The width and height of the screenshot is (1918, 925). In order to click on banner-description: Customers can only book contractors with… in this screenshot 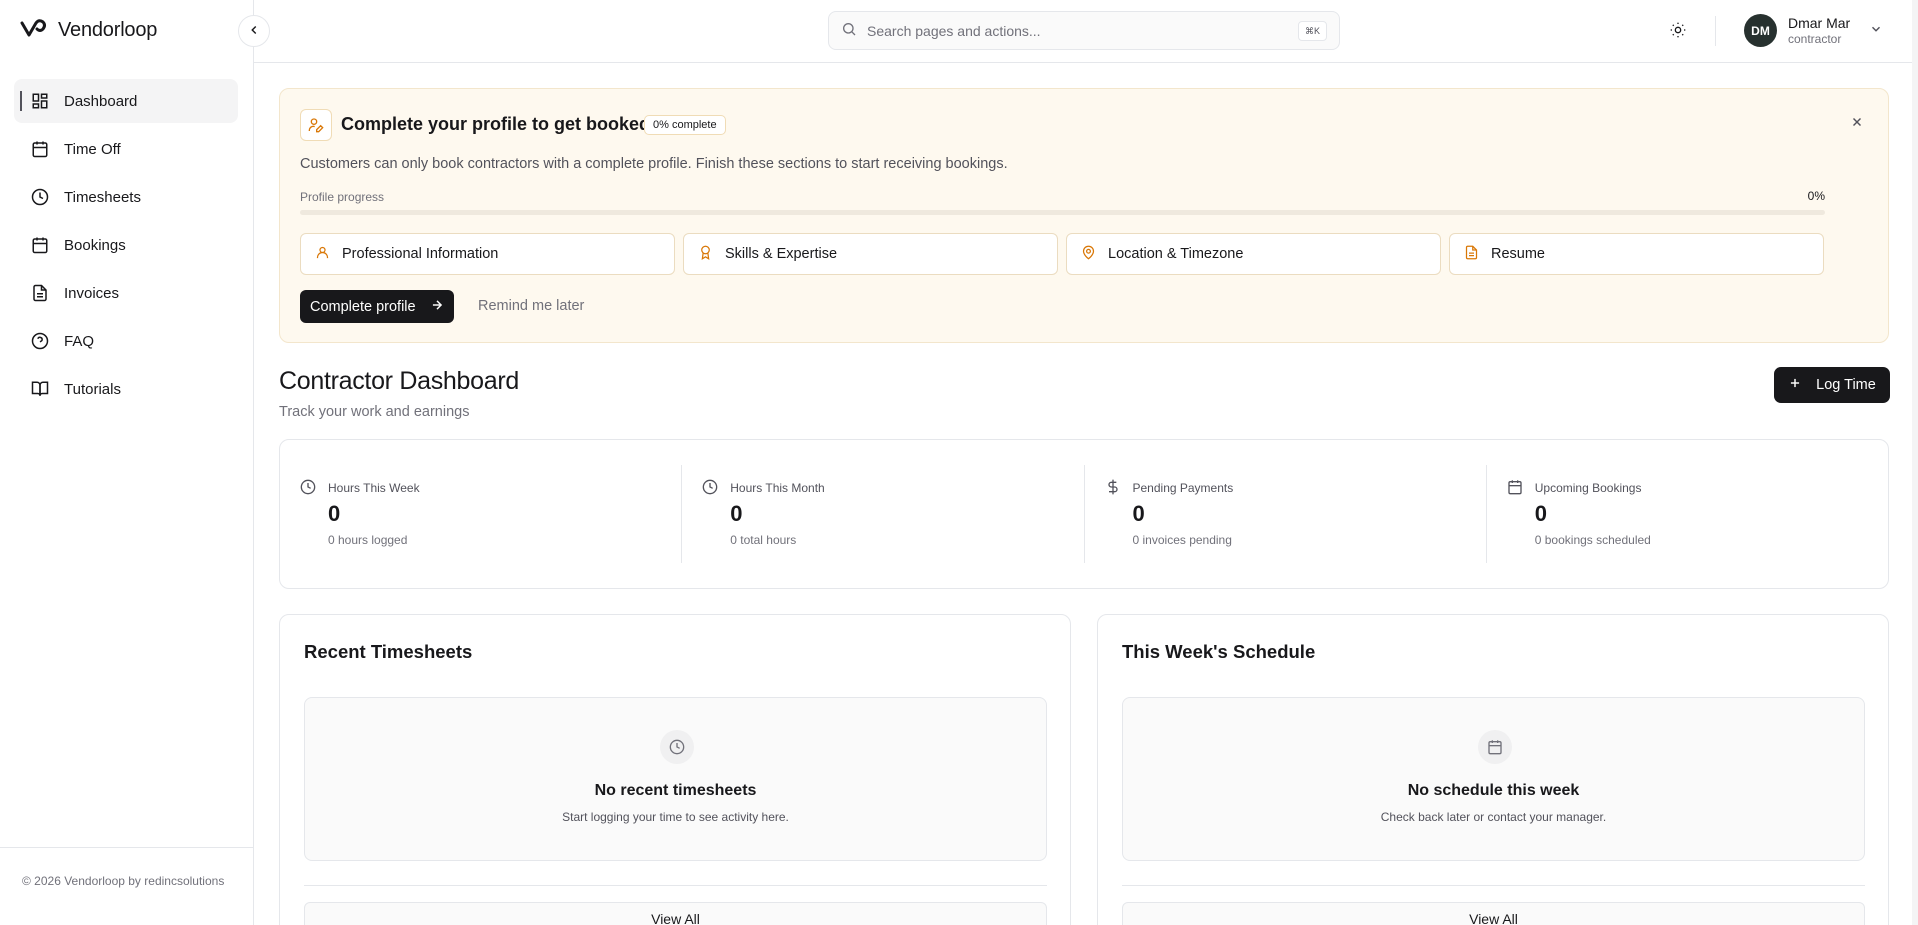, I will do `click(654, 164)`.